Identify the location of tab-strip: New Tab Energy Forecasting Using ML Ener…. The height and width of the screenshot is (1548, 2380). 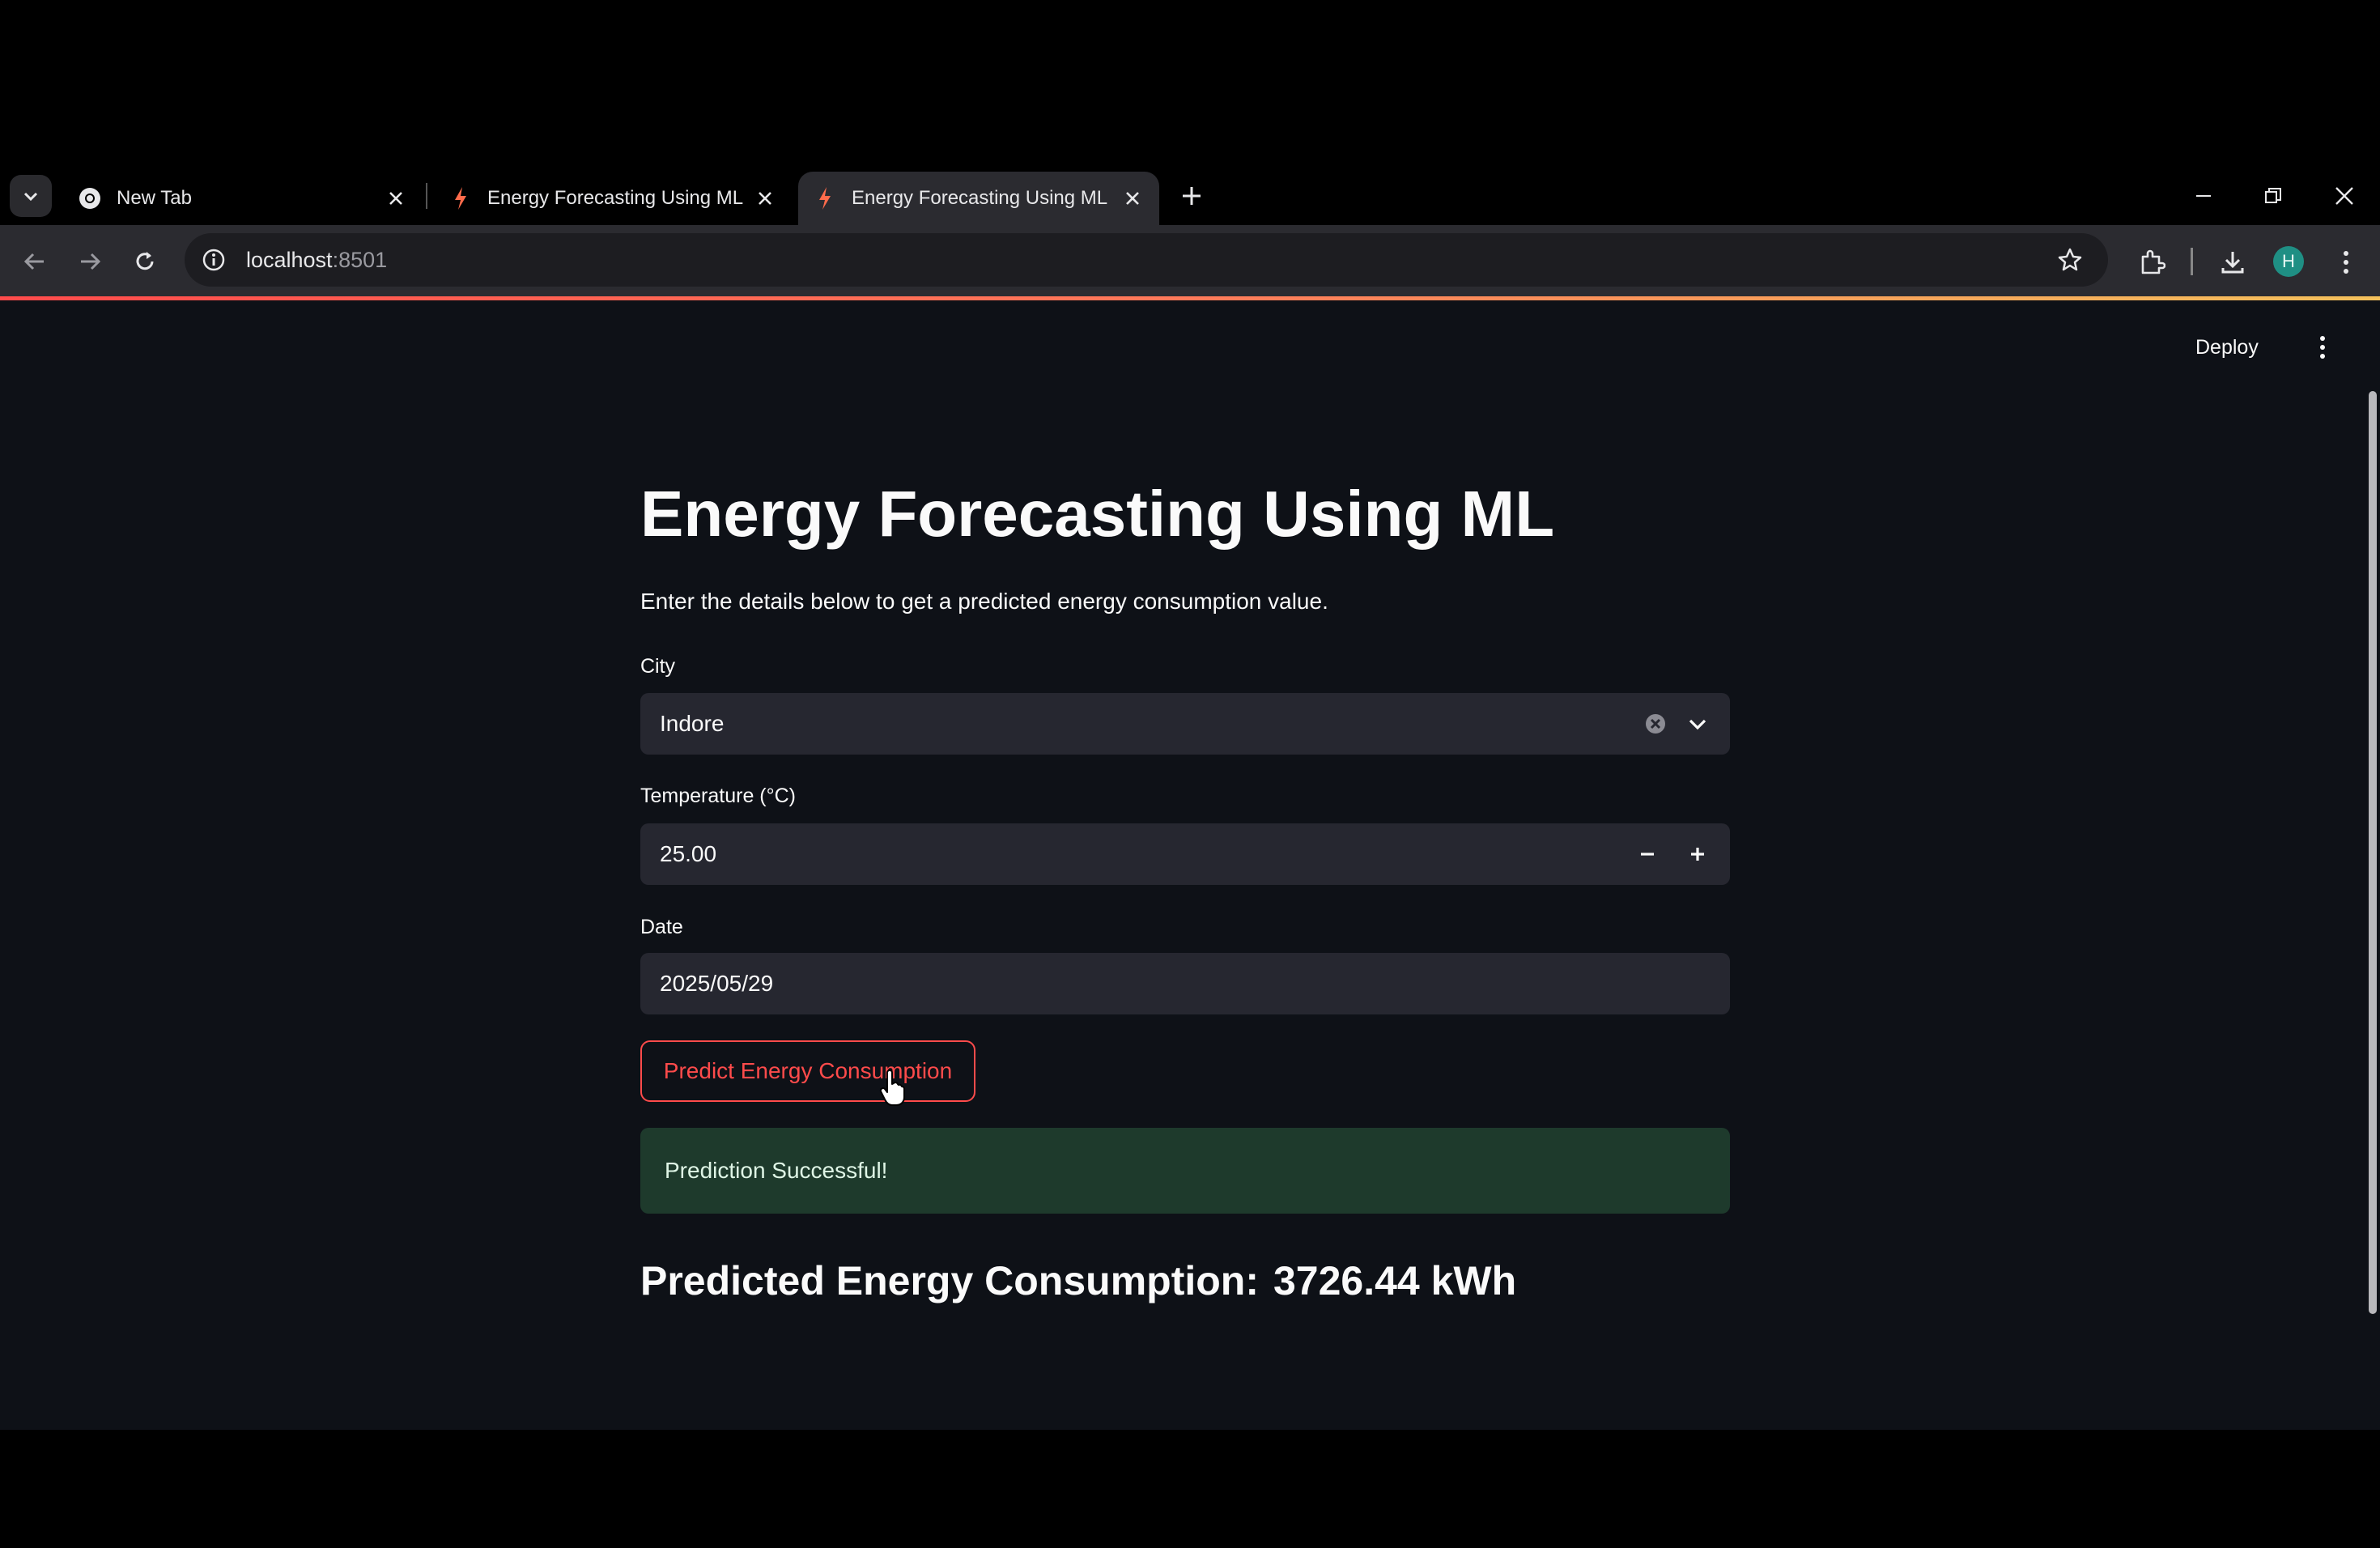
(1190, 196).